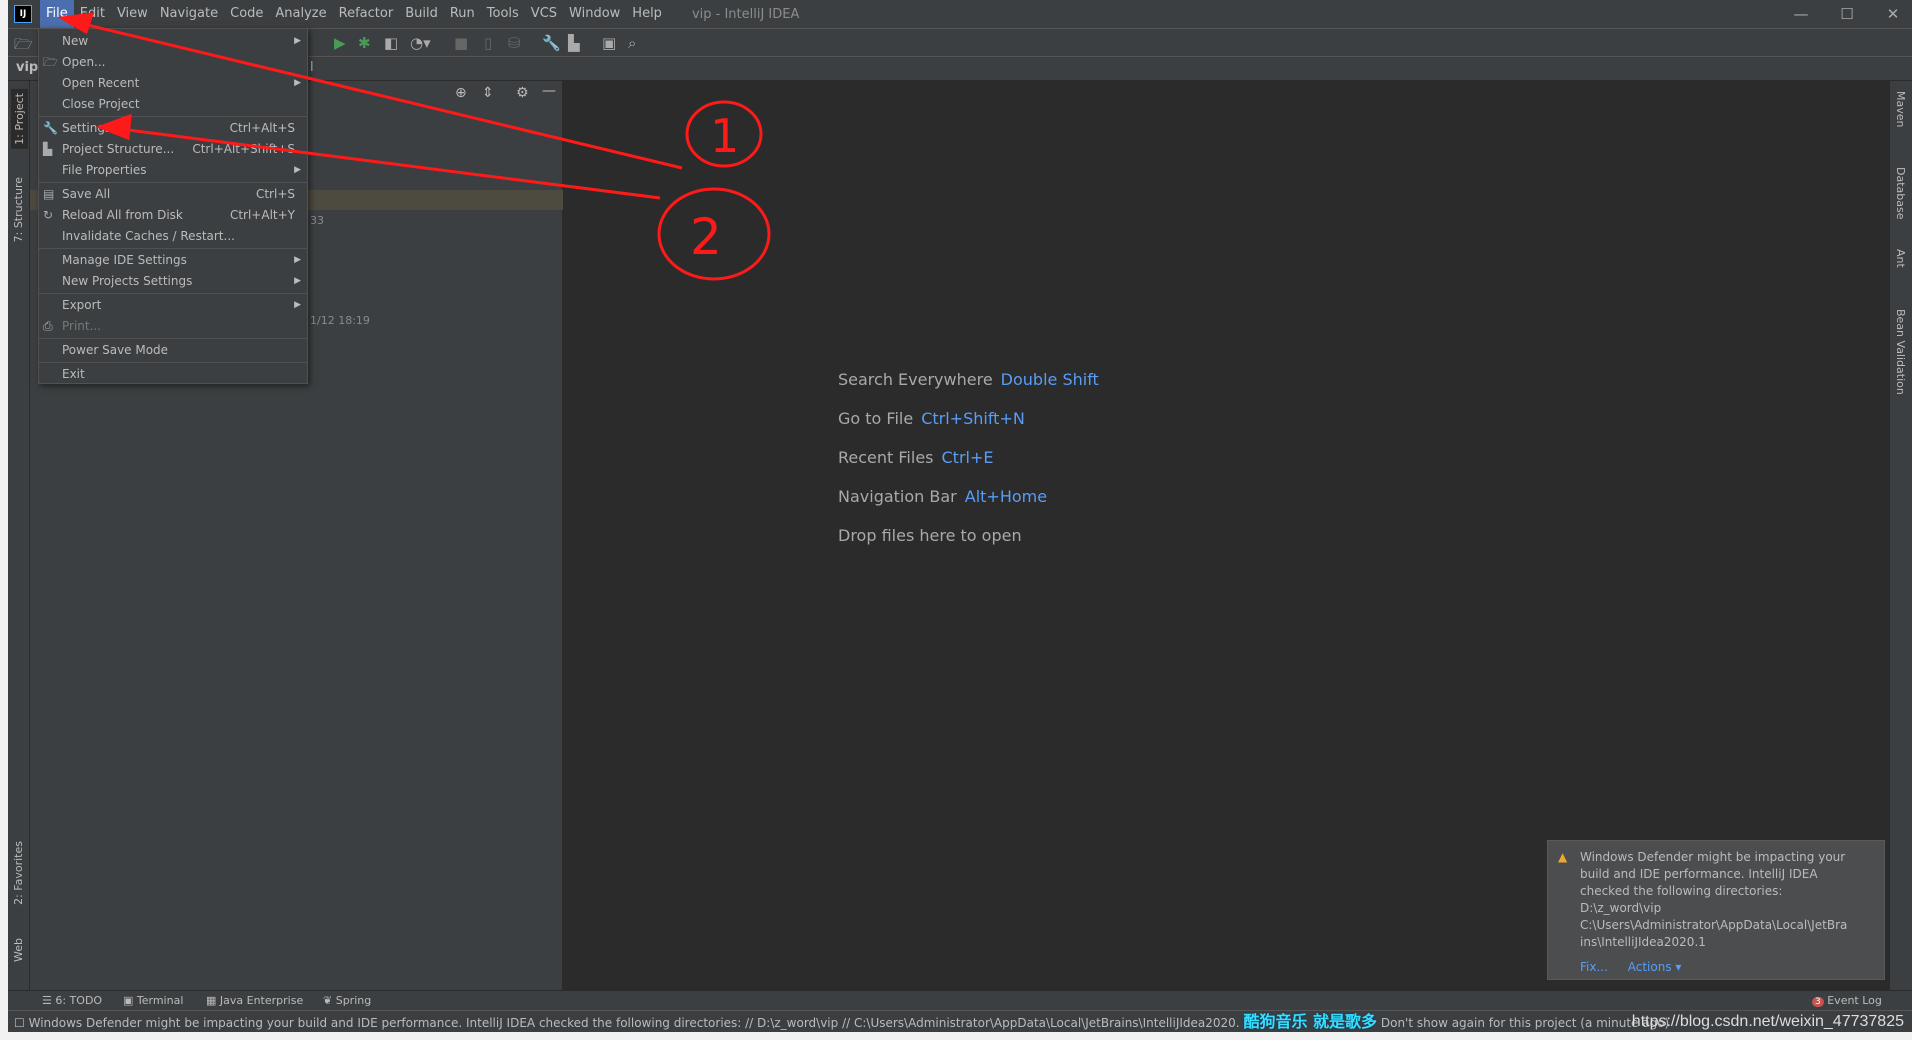 This screenshot has height=1040, width=1912. What do you see at coordinates (420, 43) in the screenshot?
I see `profile-icon: ◔▾` at bounding box center [420, 43].